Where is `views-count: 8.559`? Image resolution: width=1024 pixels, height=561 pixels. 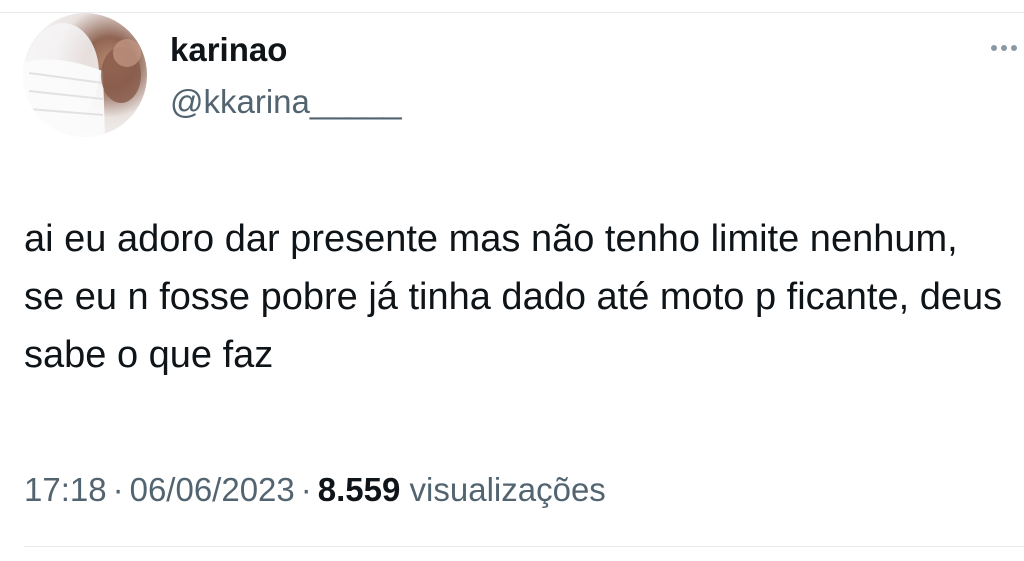
views-count: 8.559 is located at coordinates (359, 489).